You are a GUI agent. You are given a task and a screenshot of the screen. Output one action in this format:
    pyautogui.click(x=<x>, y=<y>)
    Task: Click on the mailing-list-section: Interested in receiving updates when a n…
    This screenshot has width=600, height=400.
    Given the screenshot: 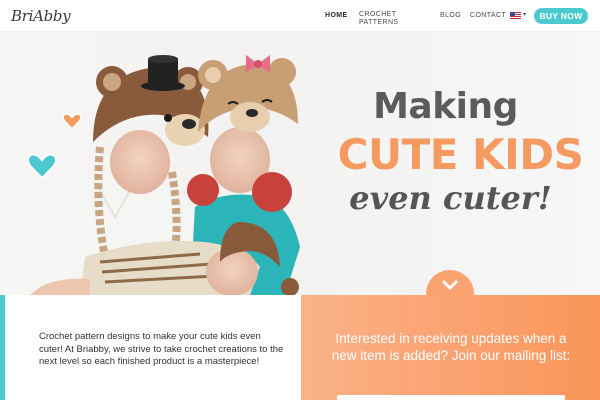 What is the action you would take?
    pyautogui.click(x=450, y=347)
    